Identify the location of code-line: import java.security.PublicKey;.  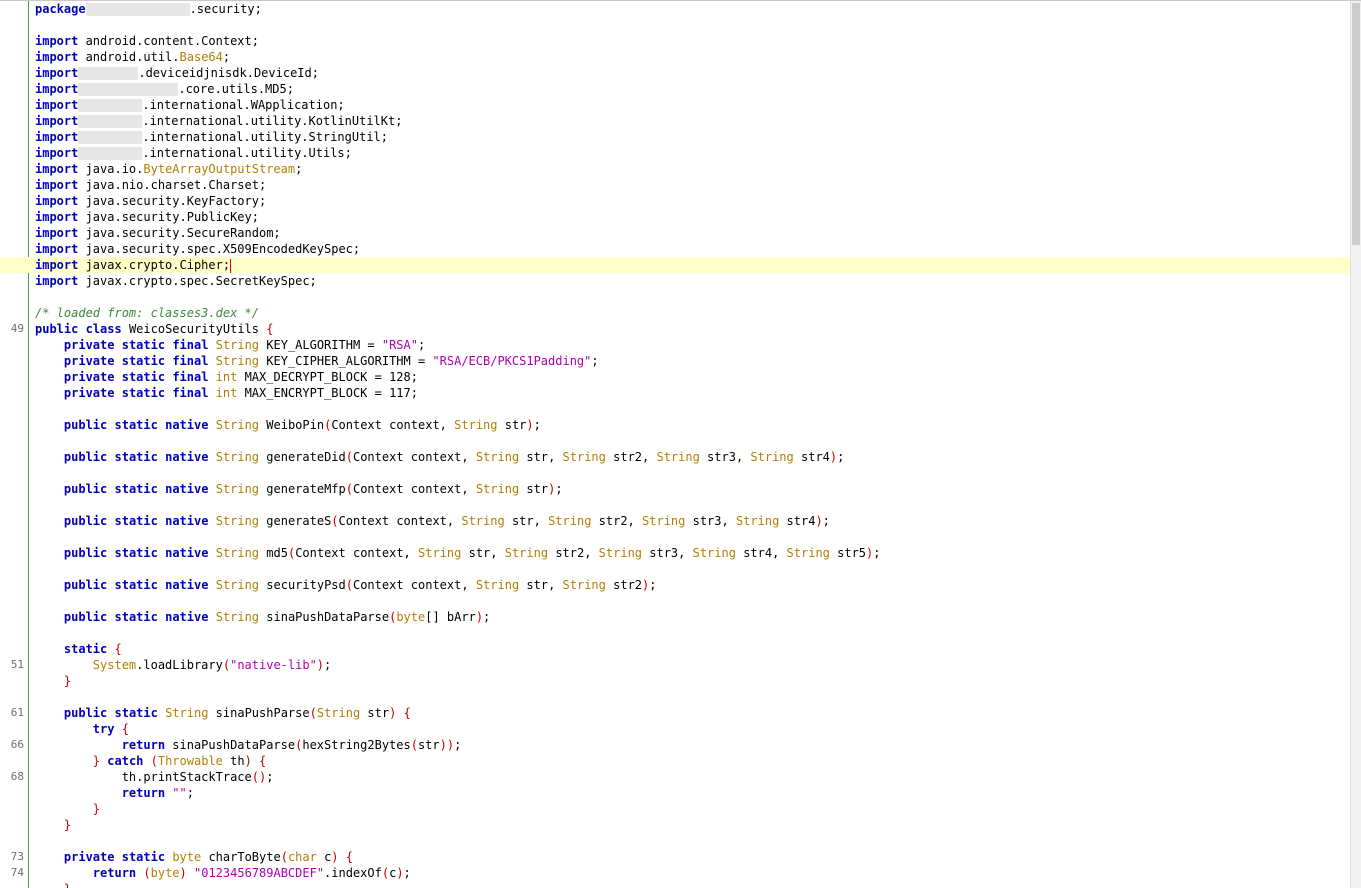
(675, 217).